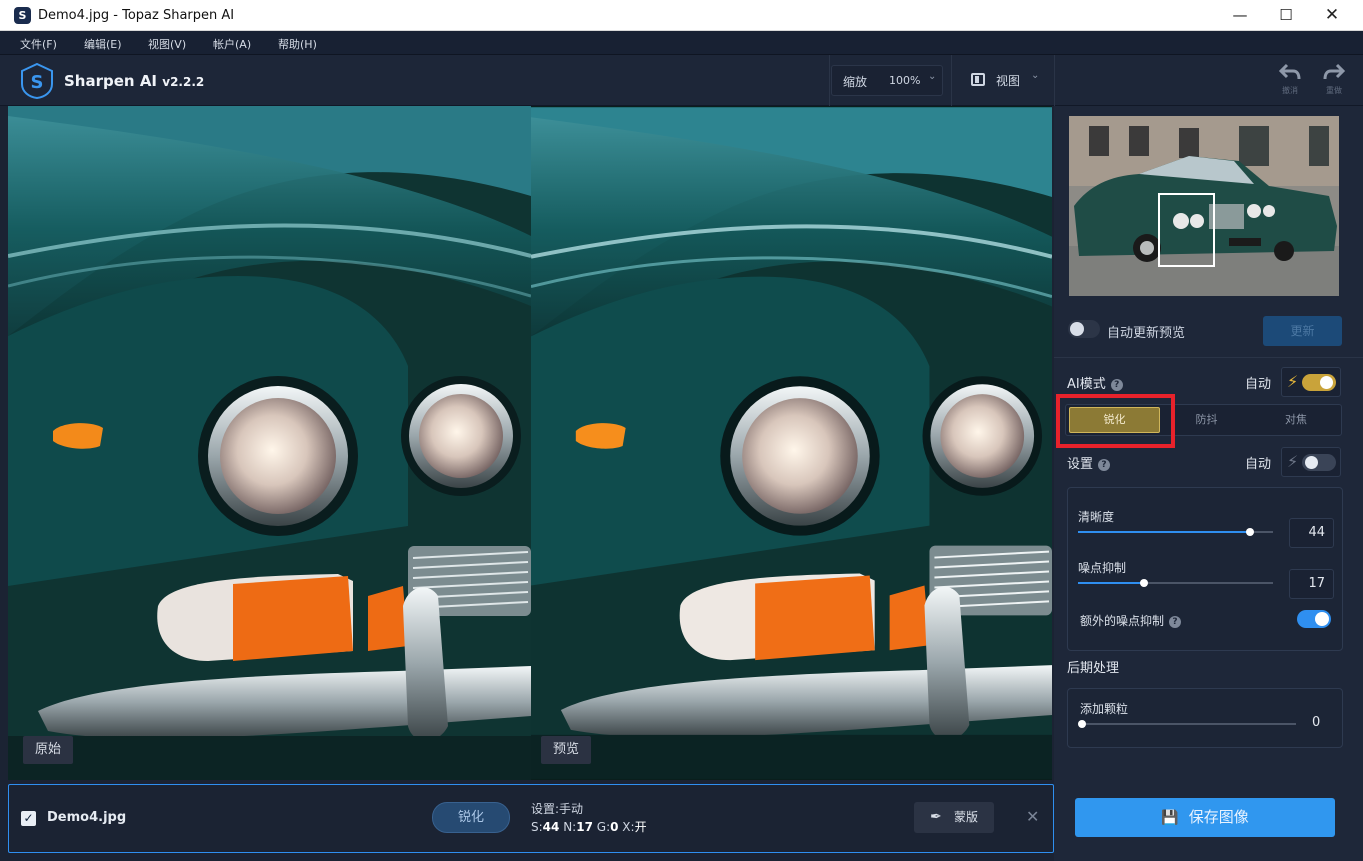 This screenshot has width=1363, height=861. Describe the element at coordinates (584, 827) in the screenshot. I see `stat-value: 17` at that location.